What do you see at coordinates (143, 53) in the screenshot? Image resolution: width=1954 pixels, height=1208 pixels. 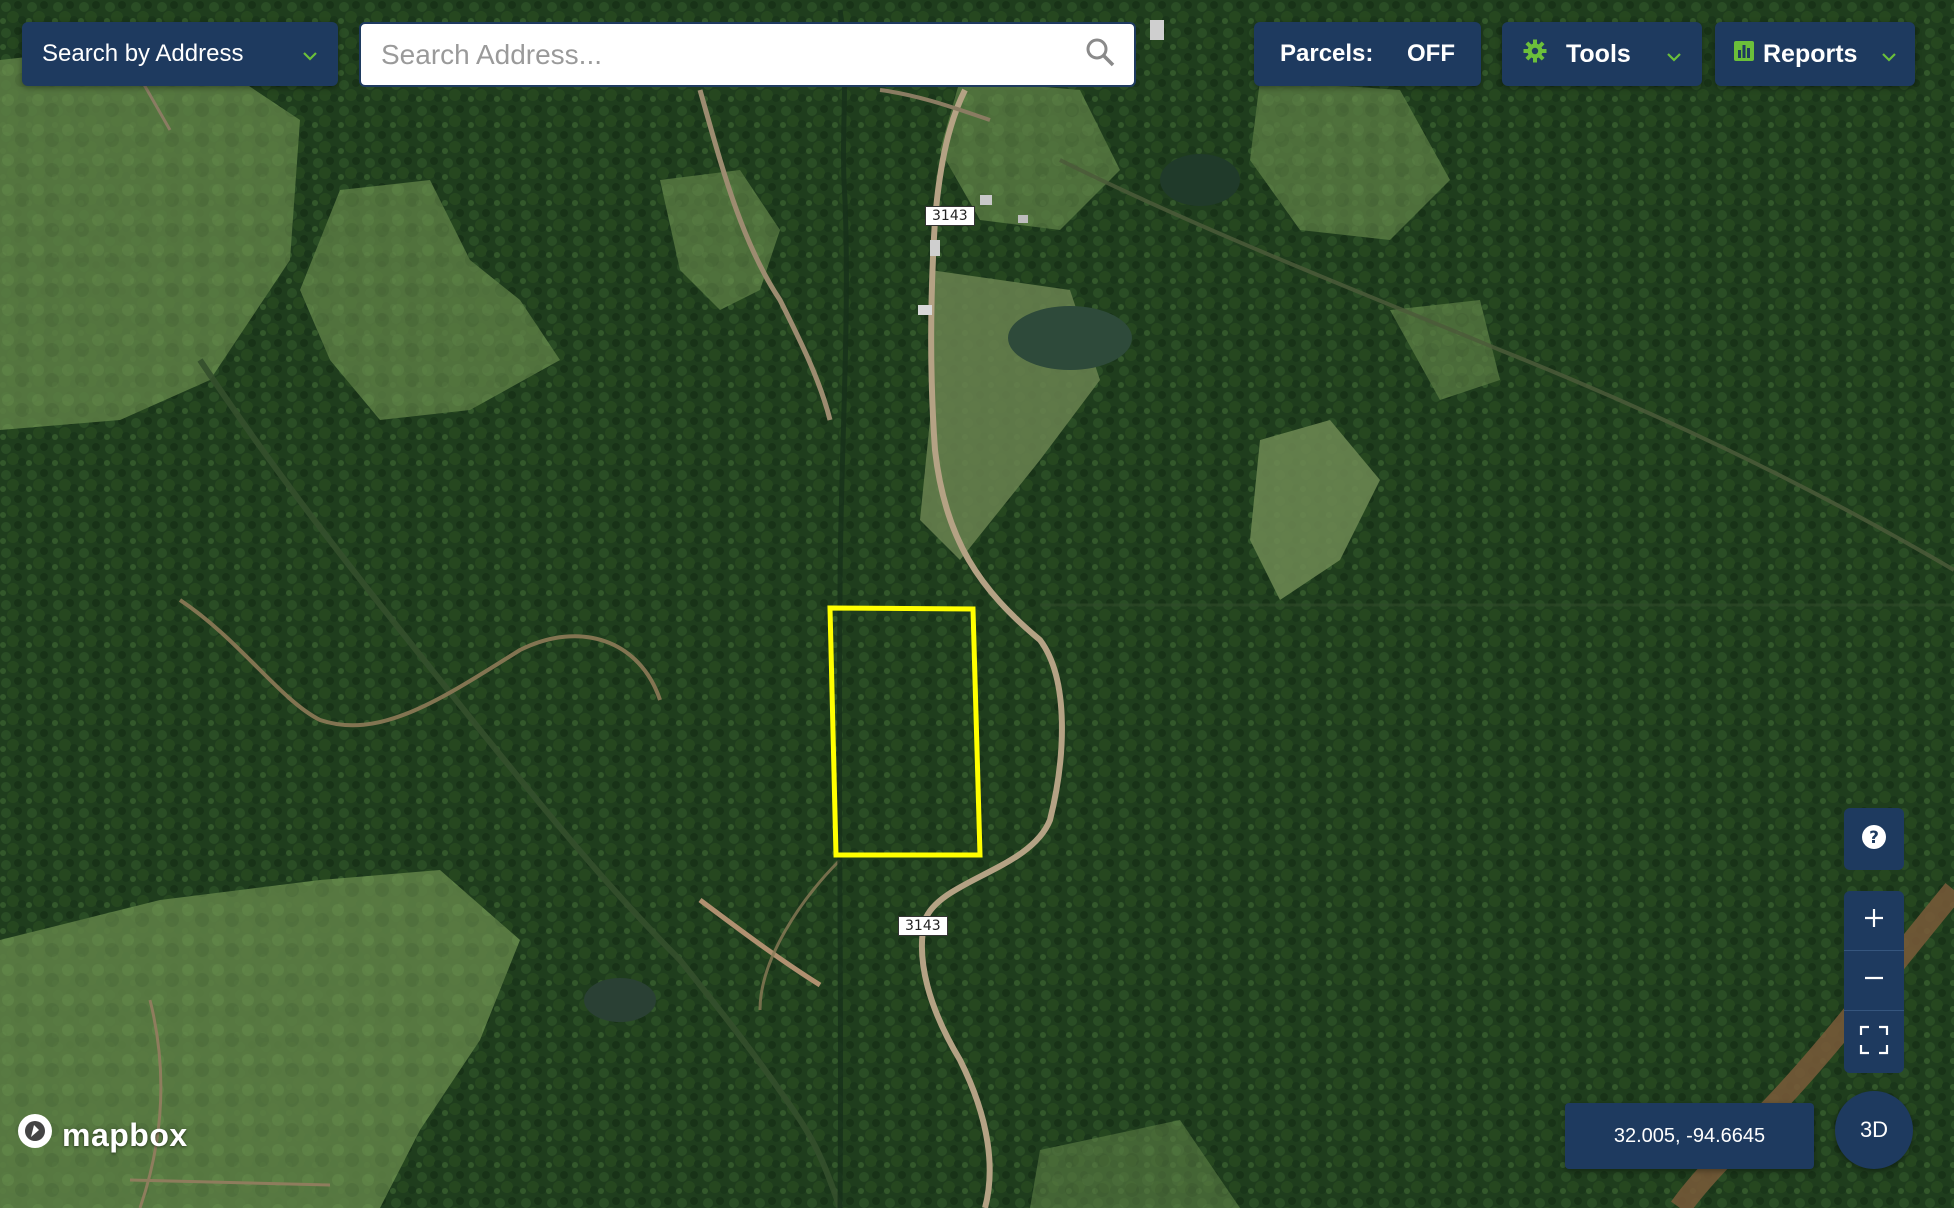 I see `search-mode-label: Search by Address` at bounding box center [143, 53].